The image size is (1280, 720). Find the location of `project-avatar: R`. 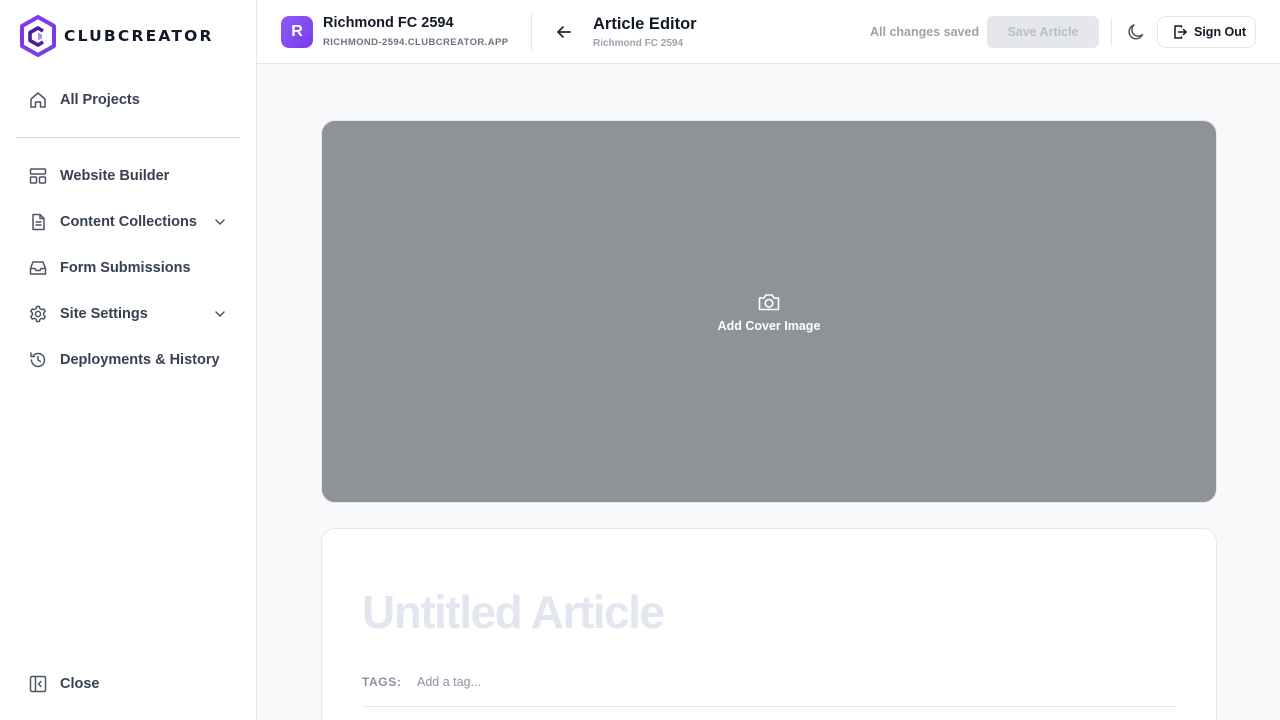

project-avatar: R is located at coordinates (297, 32).